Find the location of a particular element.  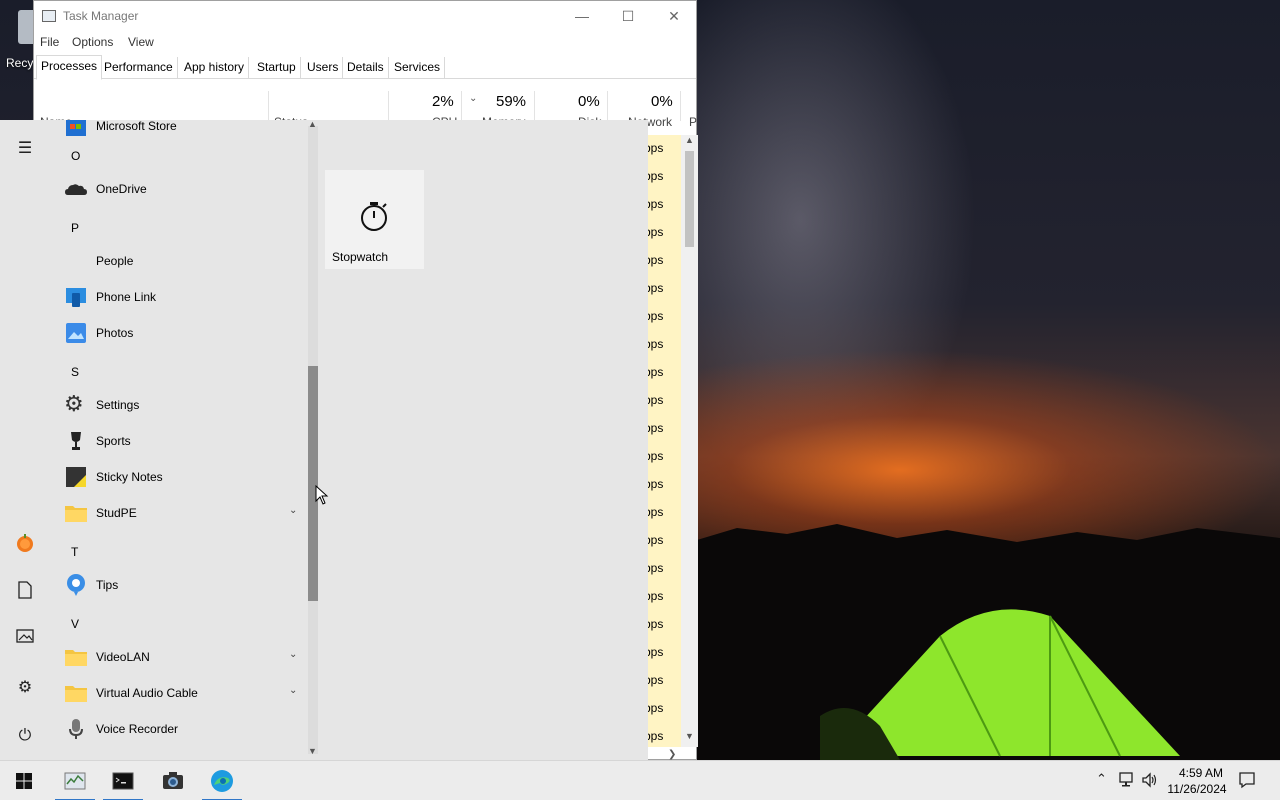

disk-percent: 0% is located at coordinates (589, 101).